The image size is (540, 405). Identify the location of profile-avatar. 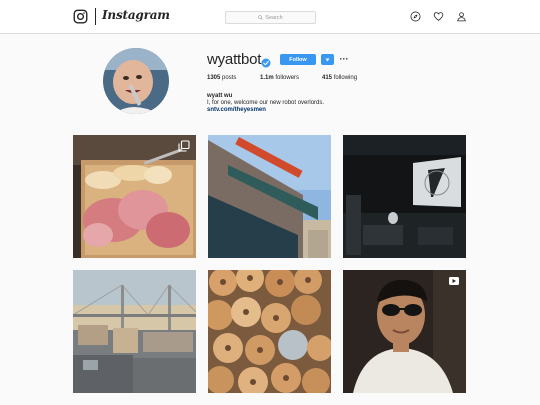
(136, 81).